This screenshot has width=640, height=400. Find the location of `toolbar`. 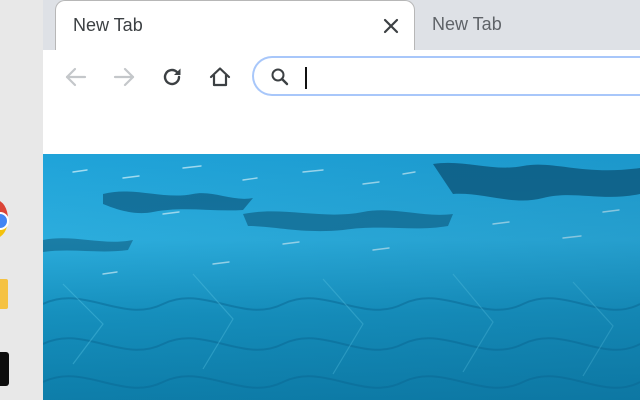

toolbar is located at coordinates (341, 77).